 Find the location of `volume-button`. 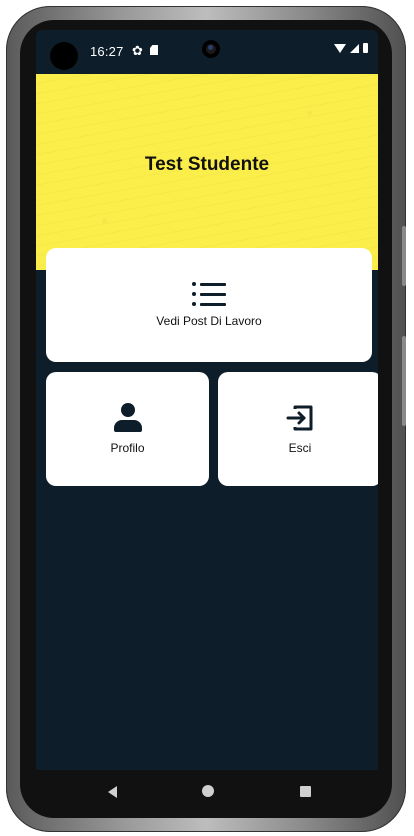

volume-button is located at coordinates (404, 256).